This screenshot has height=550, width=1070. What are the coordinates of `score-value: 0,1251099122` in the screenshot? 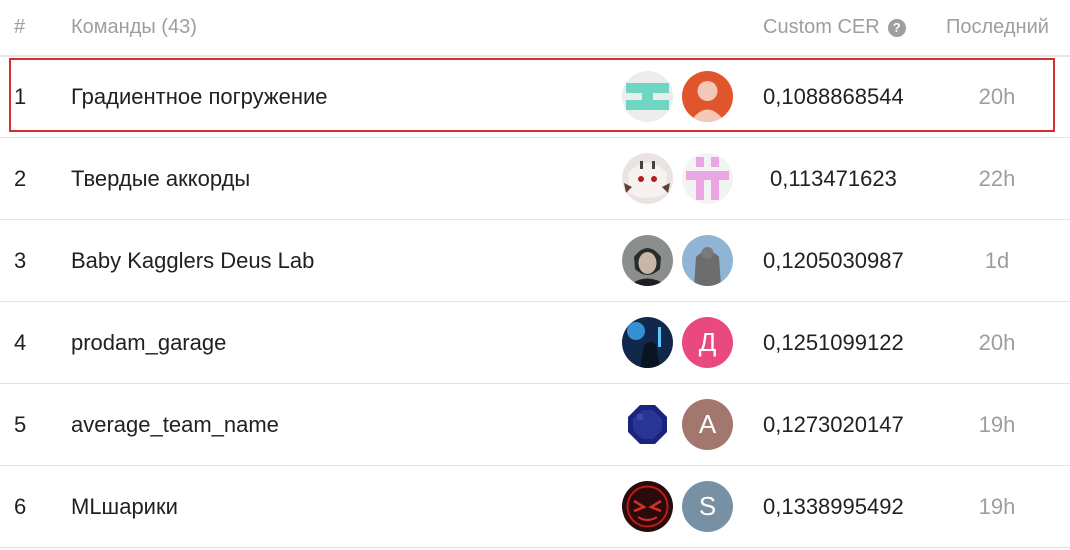 It's located at (833, 342).